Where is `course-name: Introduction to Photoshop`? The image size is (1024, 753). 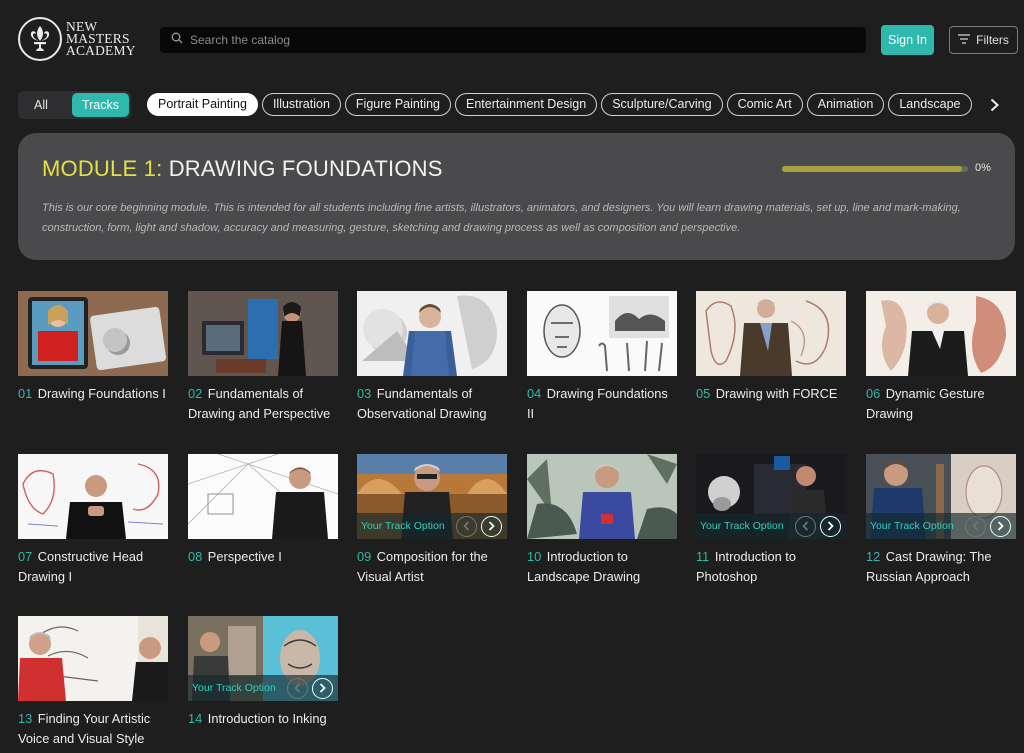 course-name: Introduction to Photoshop is located at coordinates (746, 566).